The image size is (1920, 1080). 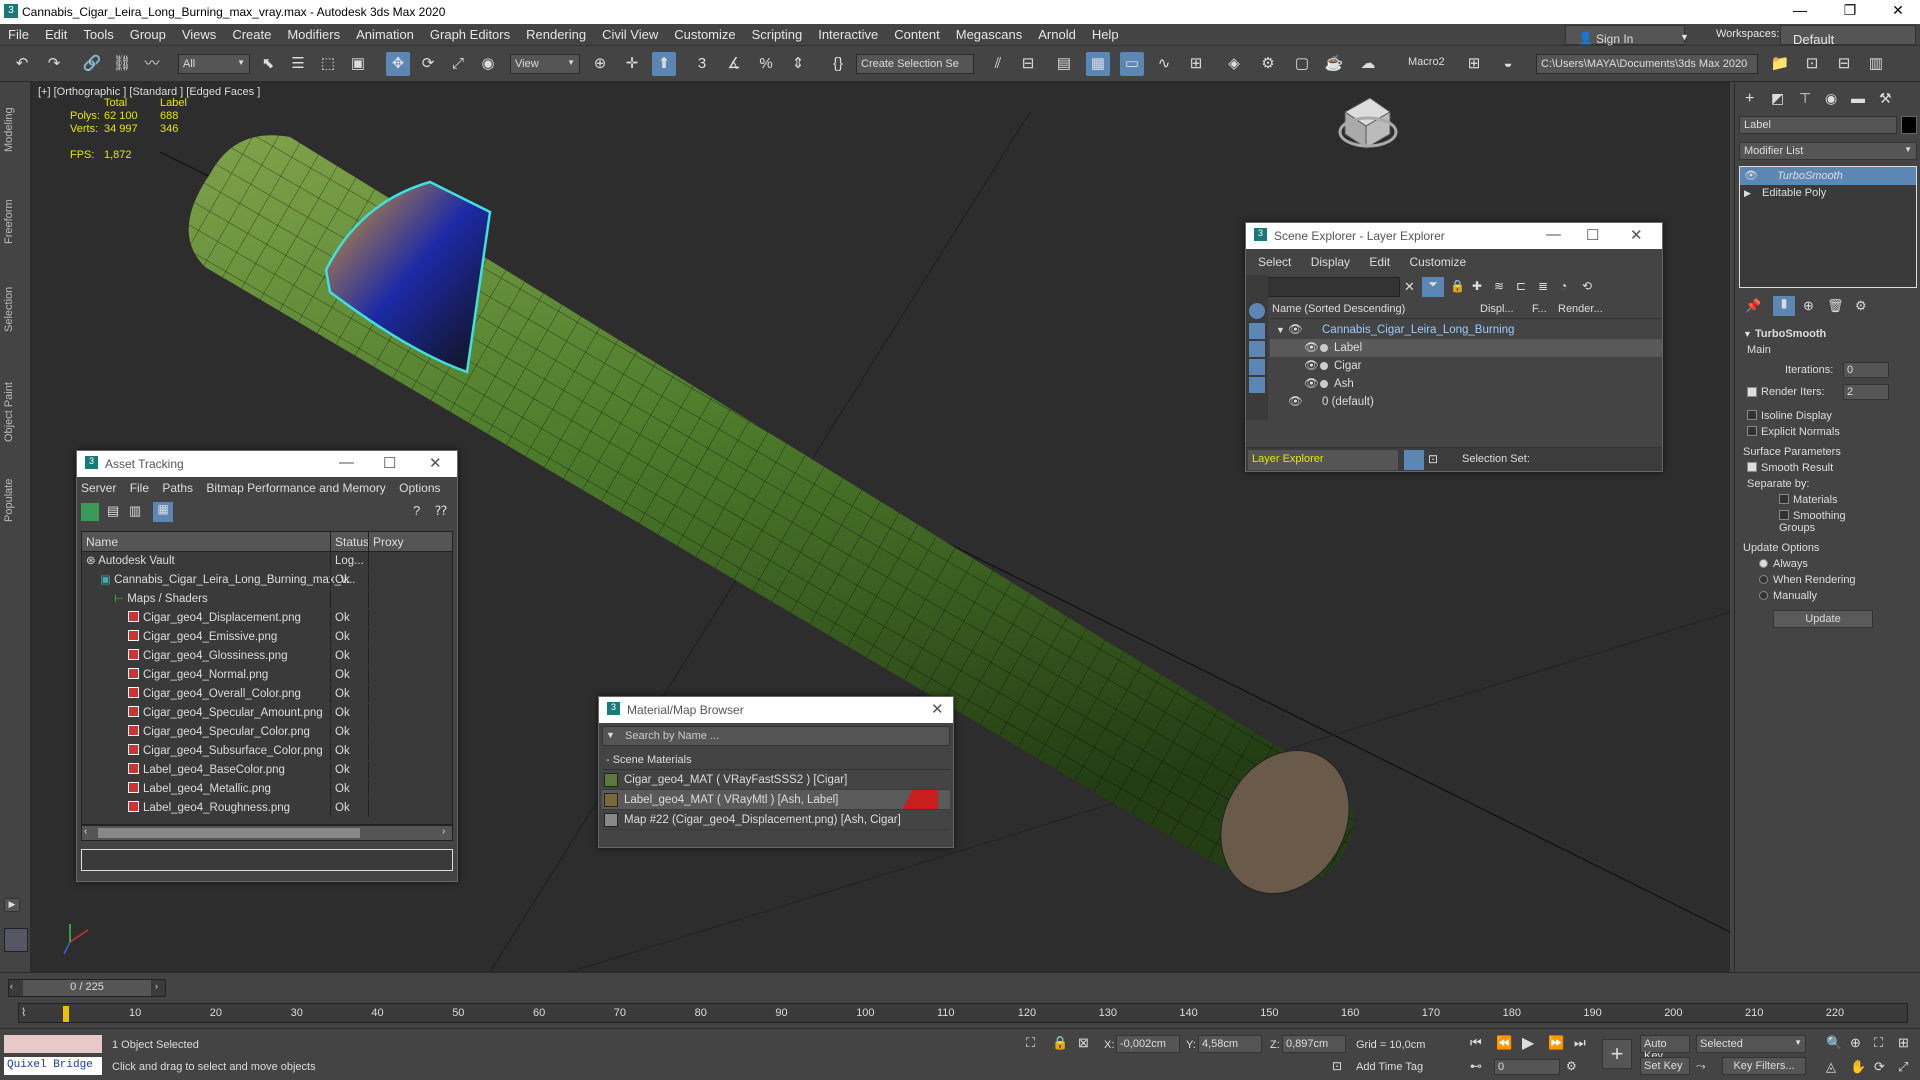 What do you see at coordinates (1617, 1054) in the screenshot?
I see `set-key-big-icon: +` at bounding box center [1617, 1054].